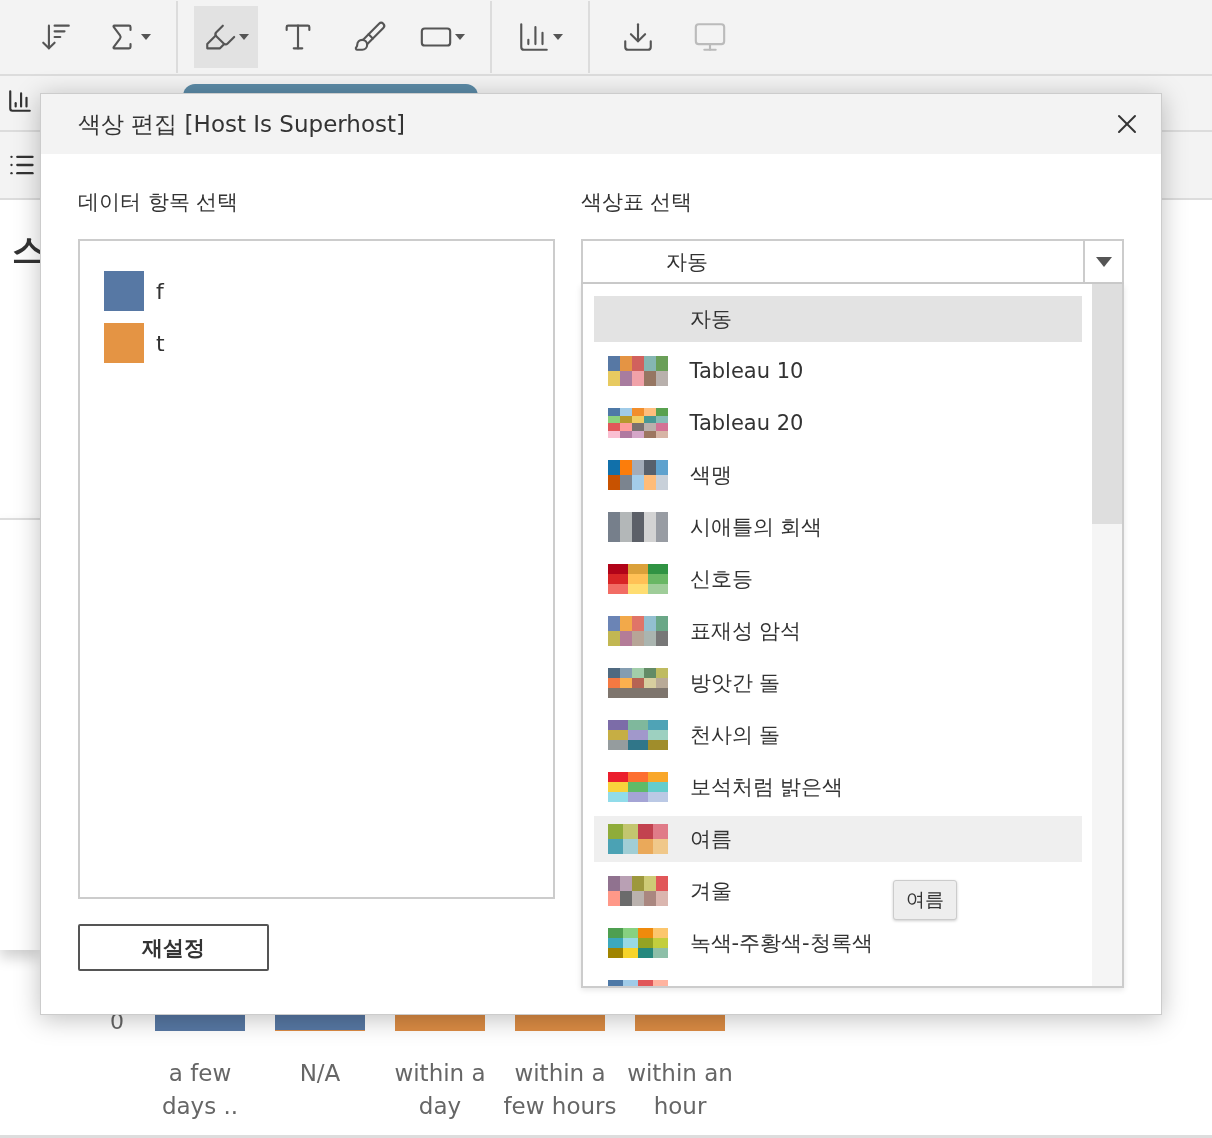 The height and width of the screenshot is (1138, 1212). What do you see at coordinates (756, 527) in the screenshot?
I see `palette-option: 시애틀의 회색` at bounding box center [756, 527].